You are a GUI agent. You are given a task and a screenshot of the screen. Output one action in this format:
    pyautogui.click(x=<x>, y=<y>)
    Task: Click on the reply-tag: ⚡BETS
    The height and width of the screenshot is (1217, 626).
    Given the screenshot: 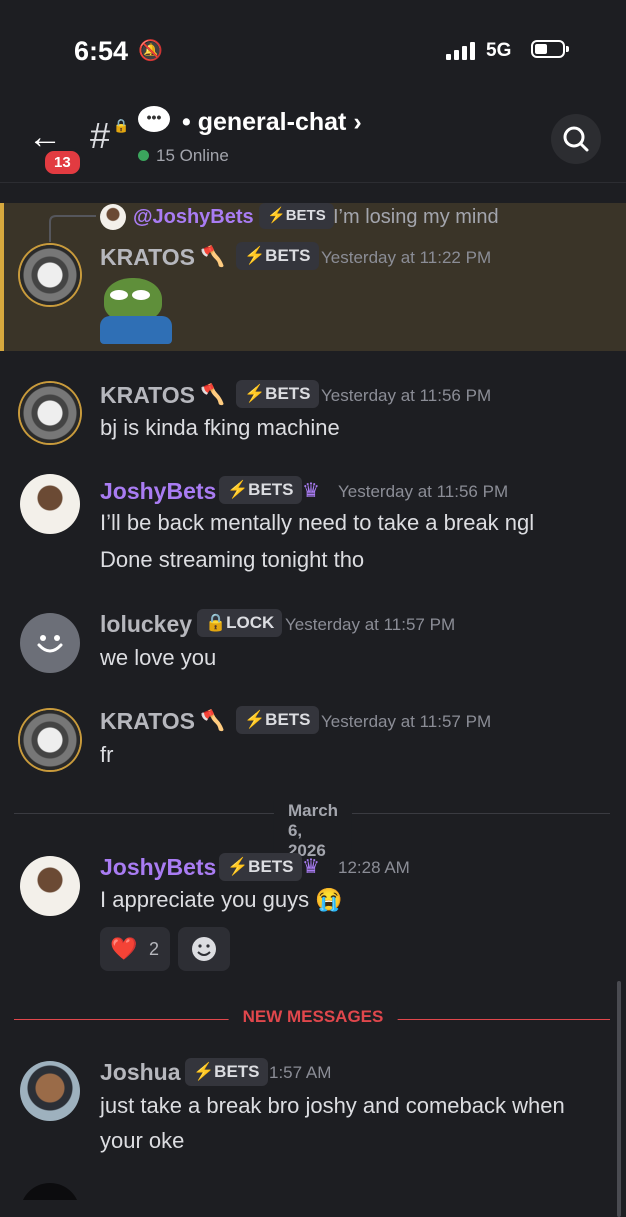 What is the action you would take?
    pyautogui.click(x=296, y=216)
    